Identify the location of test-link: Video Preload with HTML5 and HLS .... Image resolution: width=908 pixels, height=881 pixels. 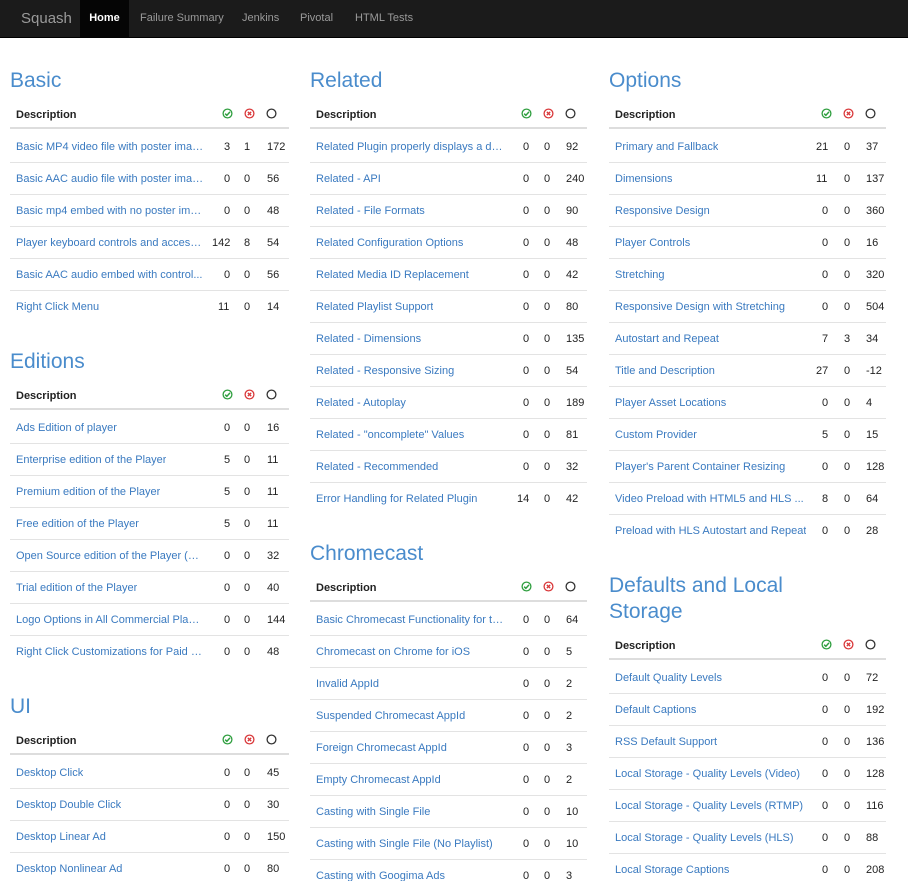
(709, 499).